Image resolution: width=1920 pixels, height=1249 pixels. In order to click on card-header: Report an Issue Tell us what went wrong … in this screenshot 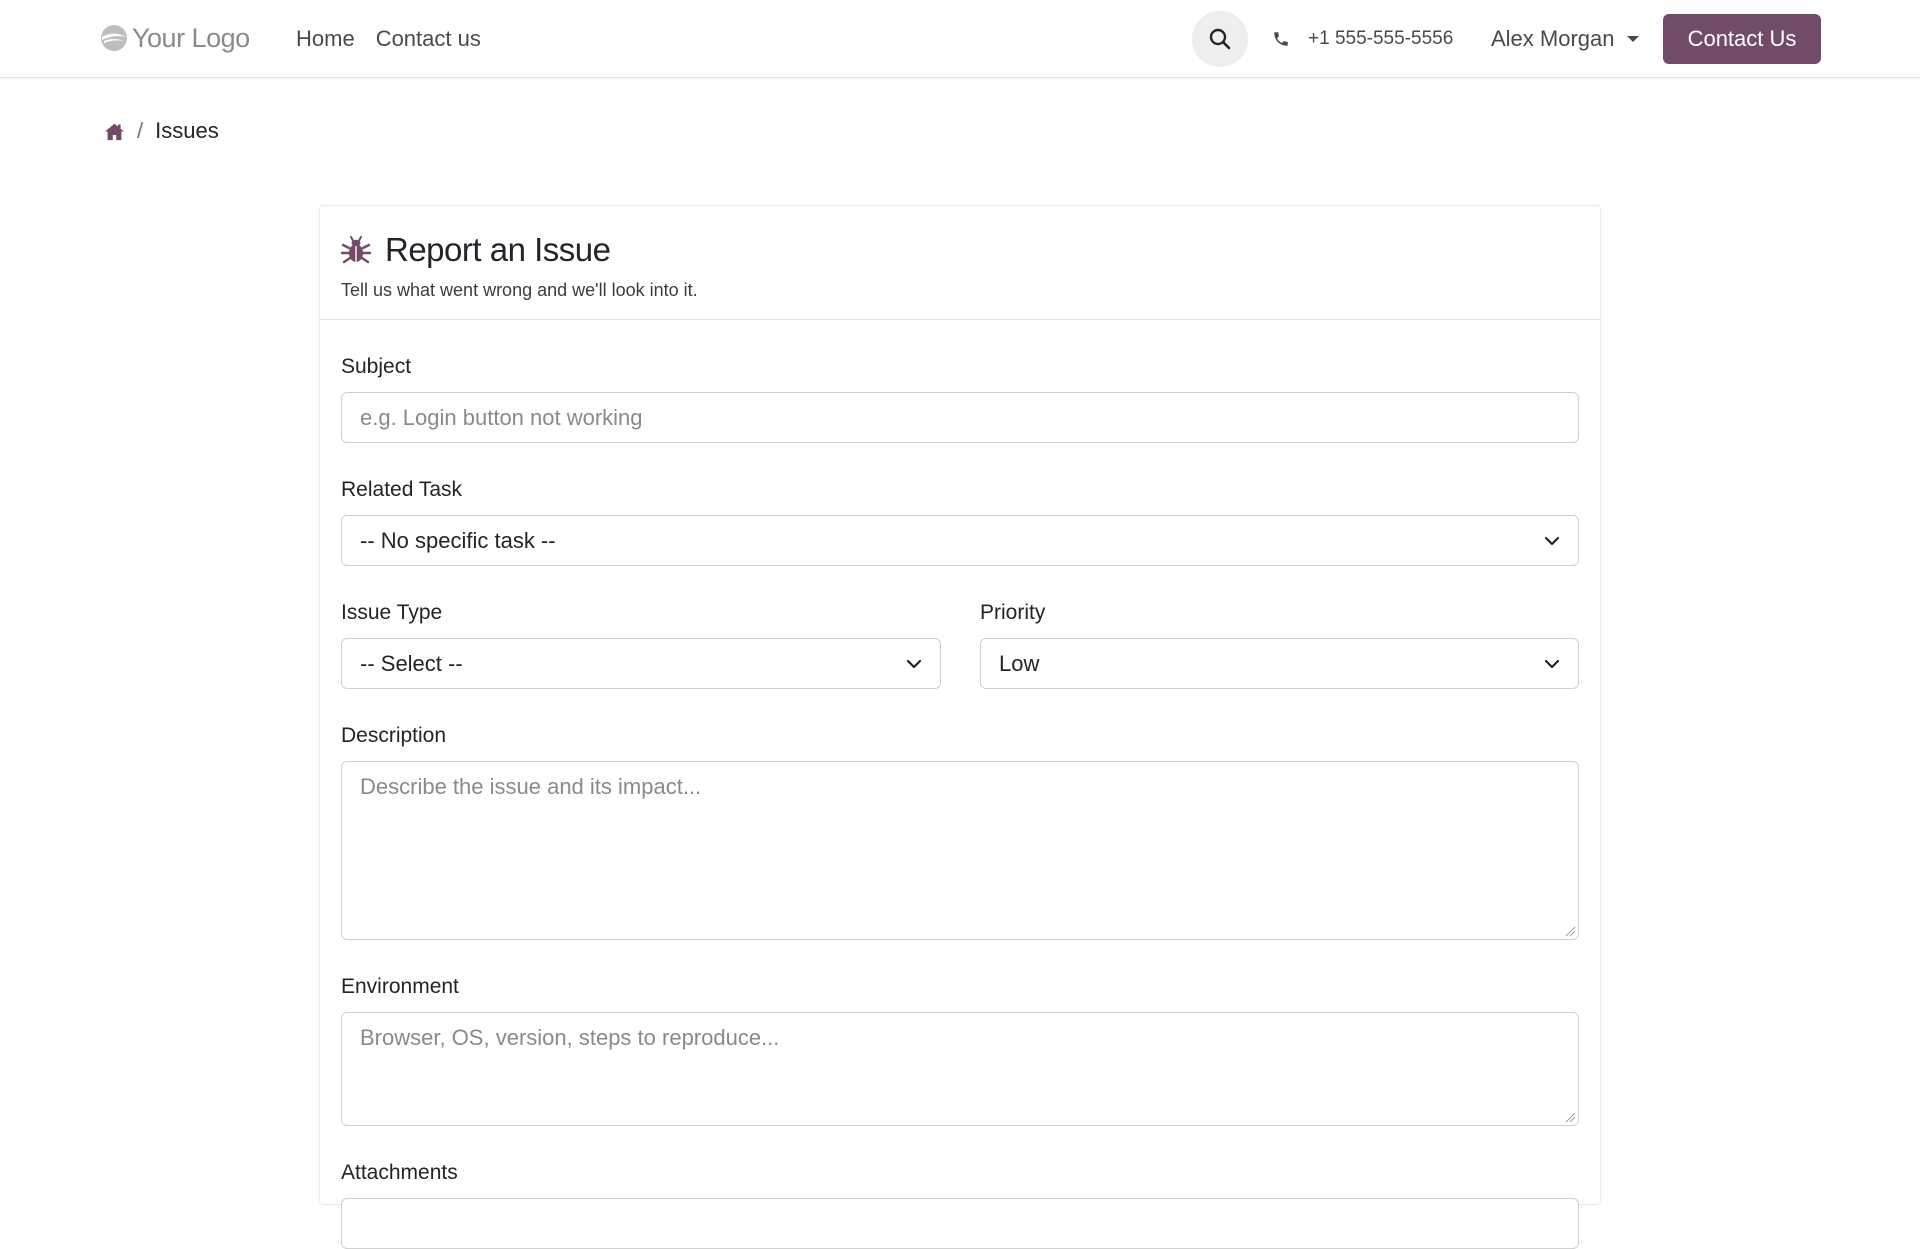, I will do `click(960, 263)`.